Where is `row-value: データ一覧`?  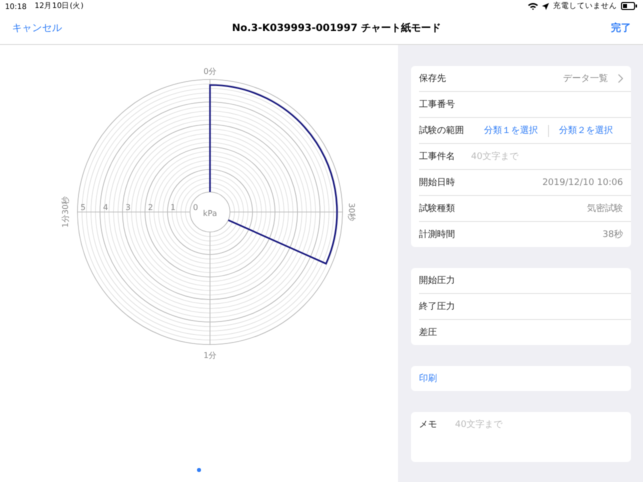 row-value: データ一覧 is located at coordinates (585, 78).